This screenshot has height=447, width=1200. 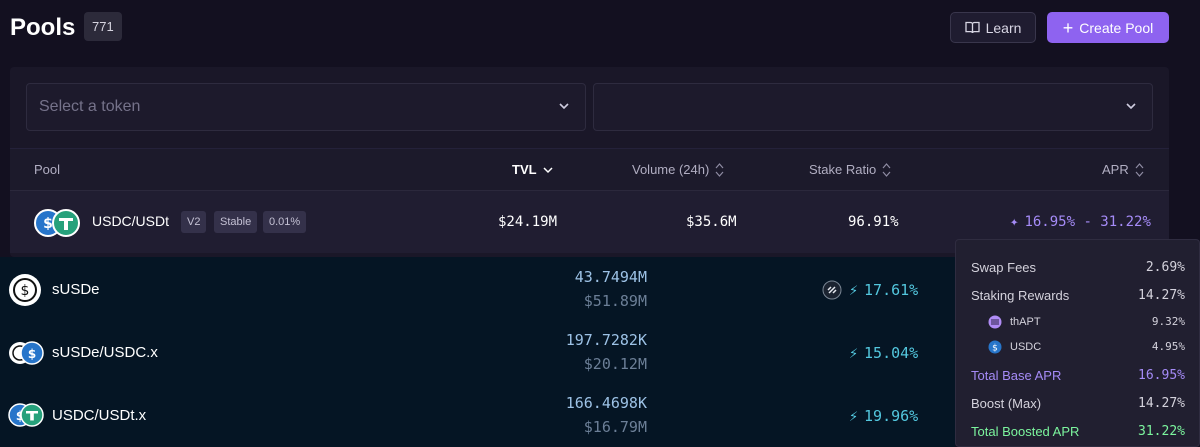 I want to click on page-title: Pools, so click(x=43, y=27).